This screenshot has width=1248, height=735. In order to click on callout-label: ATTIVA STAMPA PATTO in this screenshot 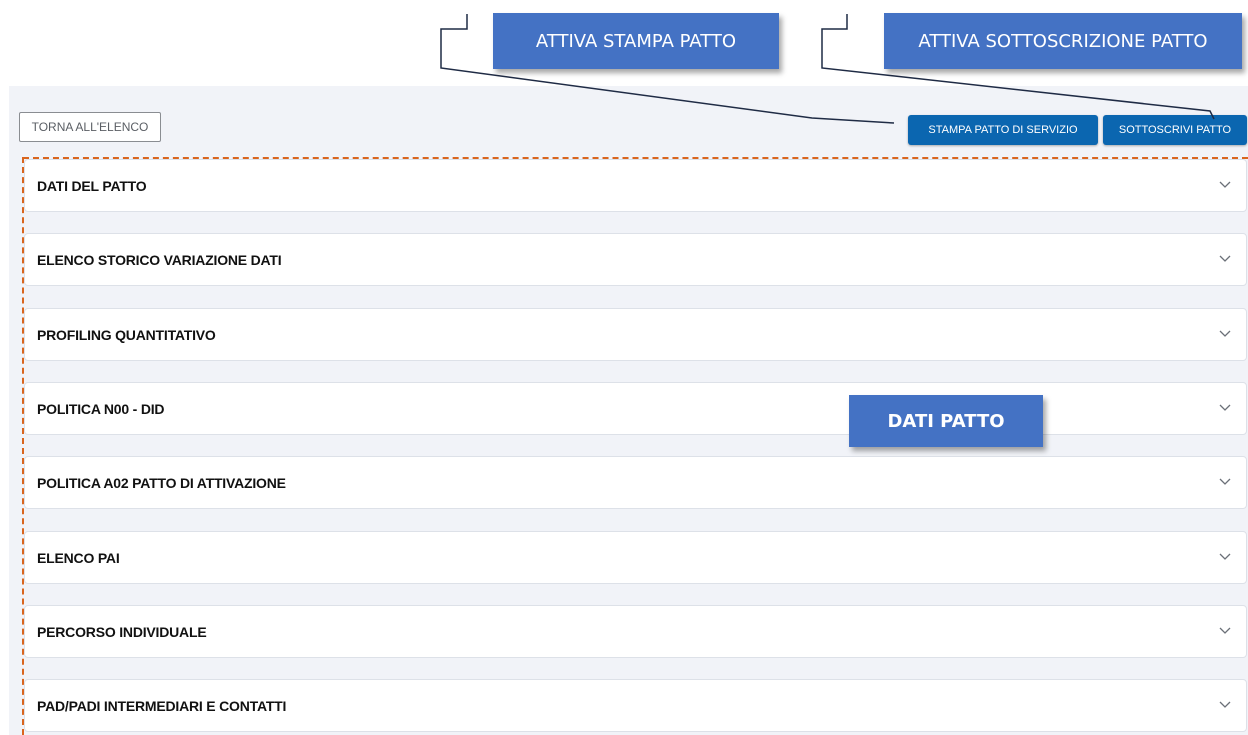, I will do `click(636, 41)`.